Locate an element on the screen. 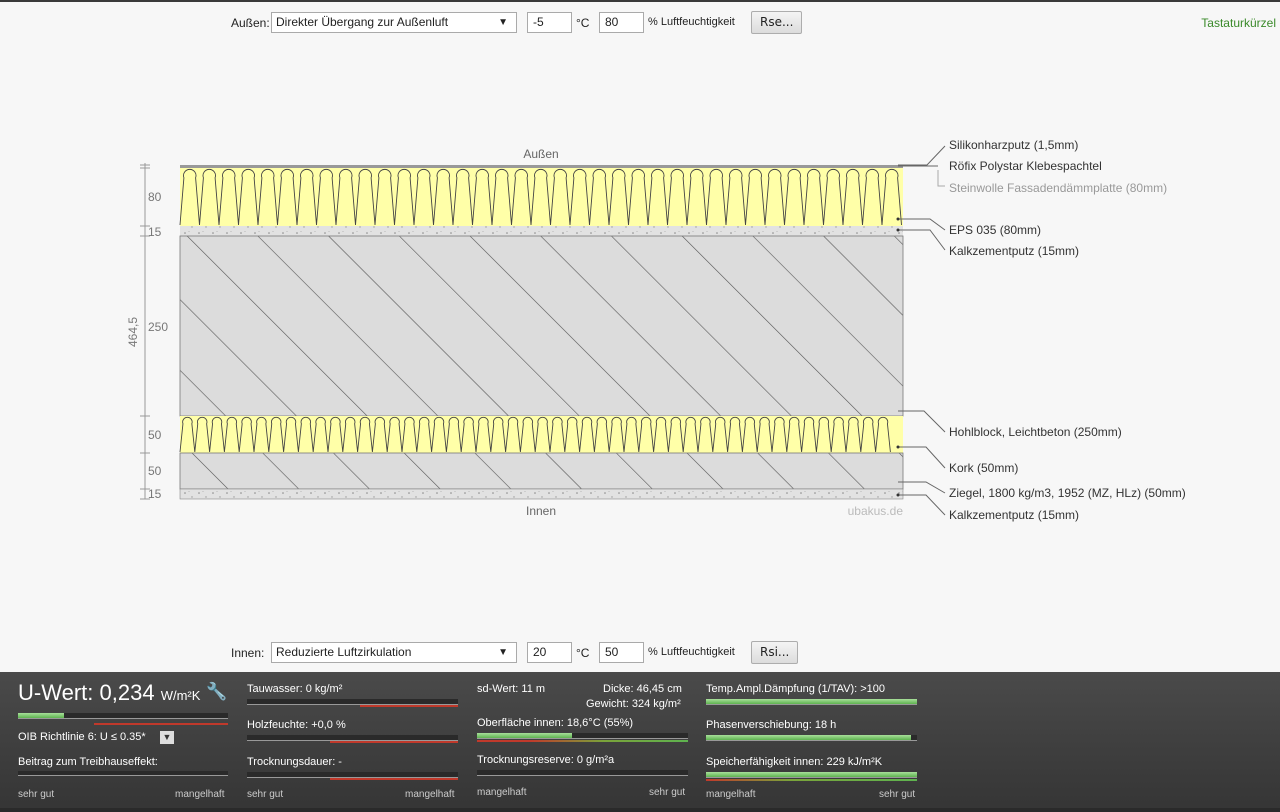 The image size is (1280, 812). inside-side-label: Innen is located at coordinates (541, 511).